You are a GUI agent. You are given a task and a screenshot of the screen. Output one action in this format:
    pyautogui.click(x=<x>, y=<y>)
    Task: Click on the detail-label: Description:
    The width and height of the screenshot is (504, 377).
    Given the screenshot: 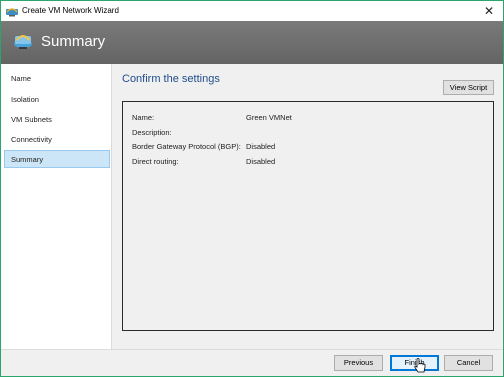 What is the action you would take?
    pyautogui.click(x=152, y=132)
    